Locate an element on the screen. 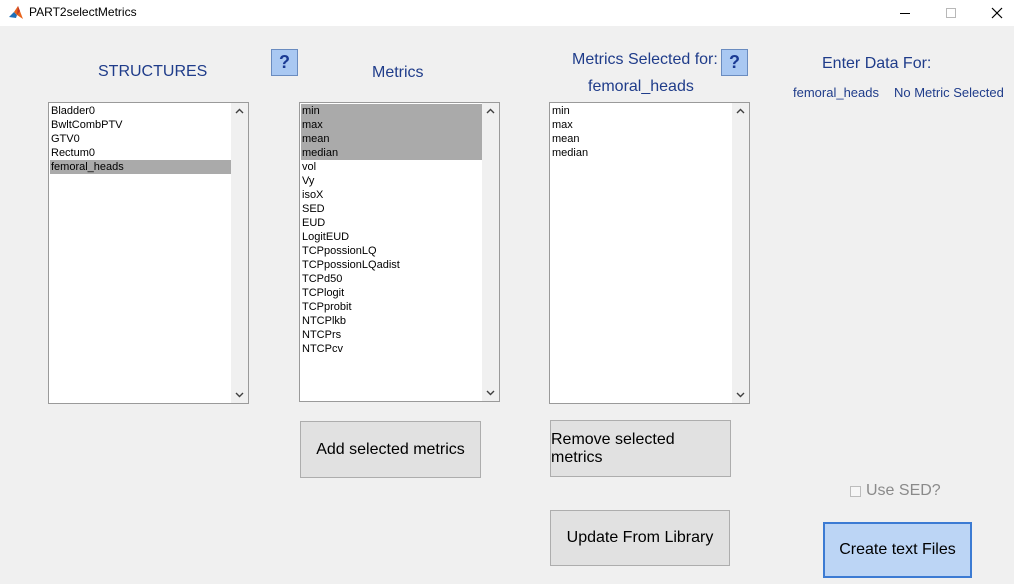 This screenshot has height=584, width=1014. list-item: TCPlogit is located at coordinates (391, 293).